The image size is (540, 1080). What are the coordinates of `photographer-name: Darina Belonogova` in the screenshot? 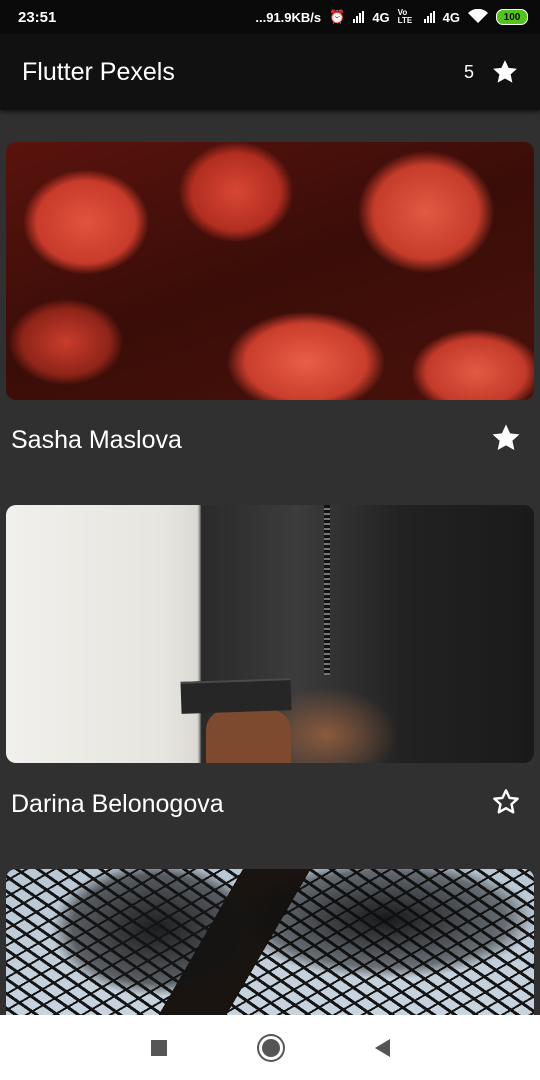 It's located at (117, 804).